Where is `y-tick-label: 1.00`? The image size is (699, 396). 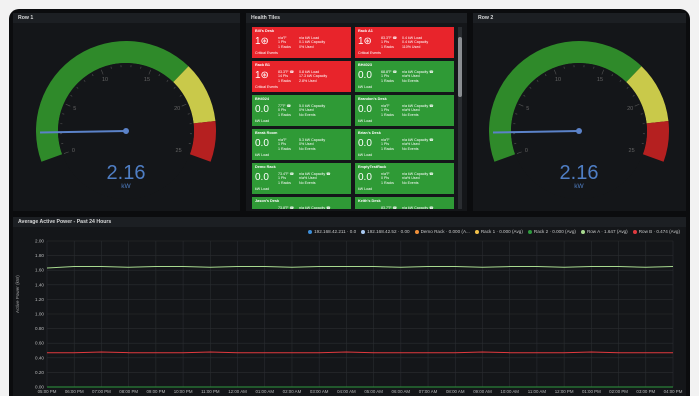 y-tick-label: 1.00 is located at coordinates (39, 314).